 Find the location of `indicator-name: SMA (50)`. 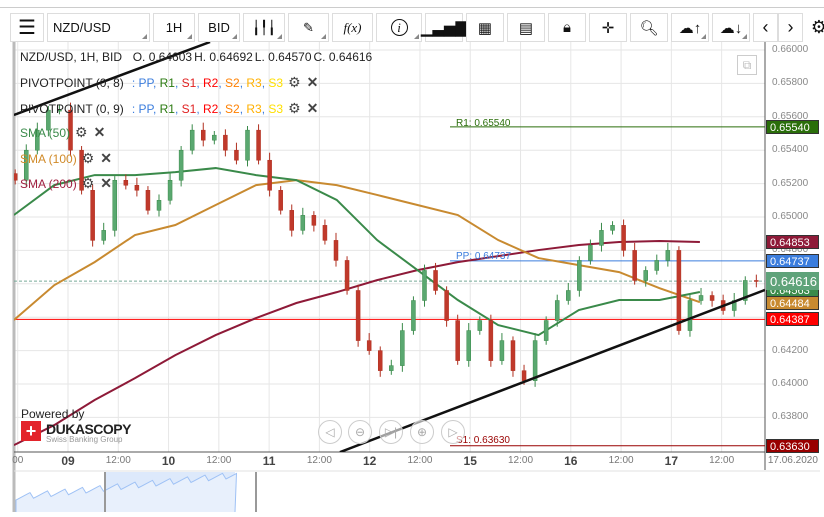

indicator-name: SMA (50) is located at coordinates (45, 133).